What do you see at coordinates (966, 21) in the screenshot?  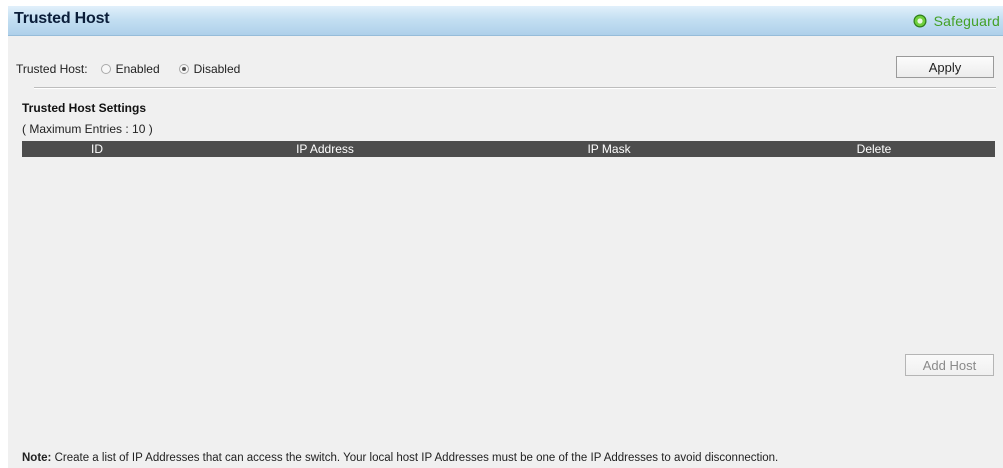 I see `safeguard-label: Safeguard` at bounding box center [966, 21].